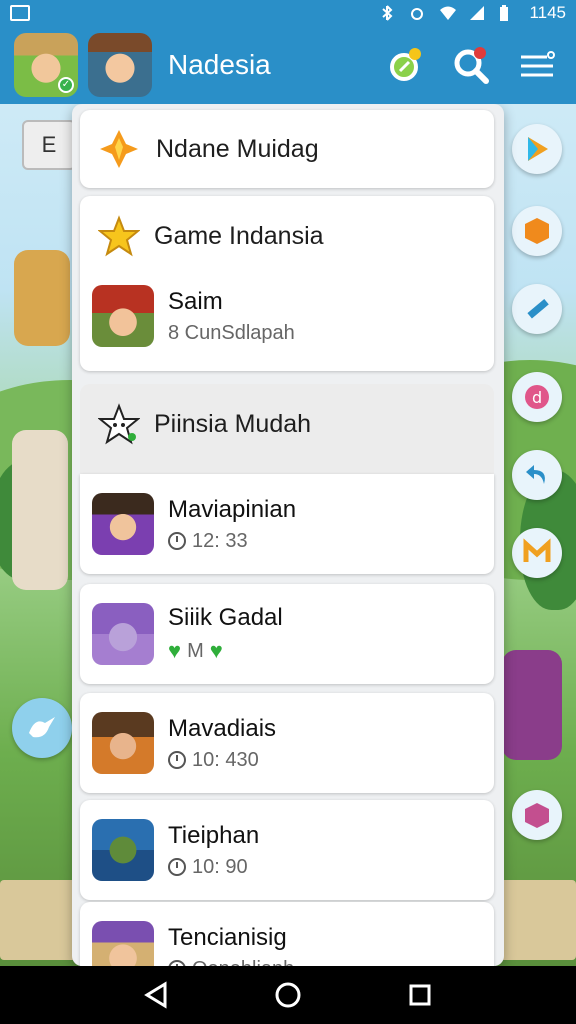 This screenshot has width=576, height=1024. What do you see at coordinates (222, 728) in the screenshot?
I see `item-title: Mavadiais` at bounding box center [222, 728].